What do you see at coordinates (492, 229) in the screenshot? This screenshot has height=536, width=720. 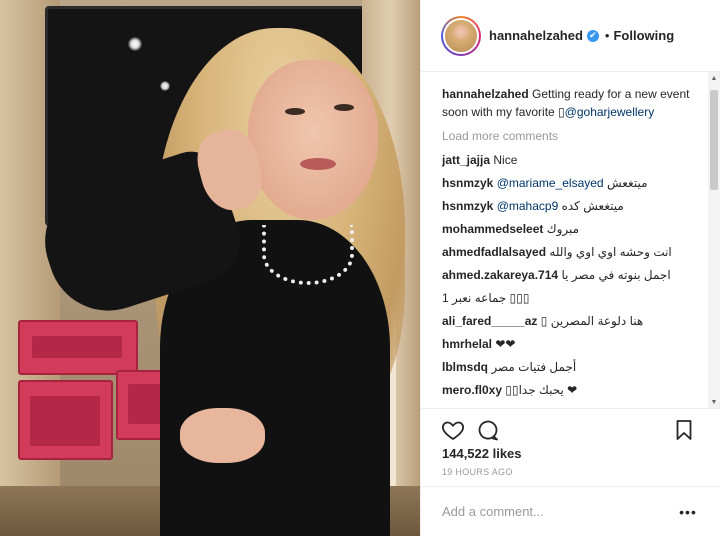 I see `comment-username: mohammedseleet` at bounding box center [492, 229].